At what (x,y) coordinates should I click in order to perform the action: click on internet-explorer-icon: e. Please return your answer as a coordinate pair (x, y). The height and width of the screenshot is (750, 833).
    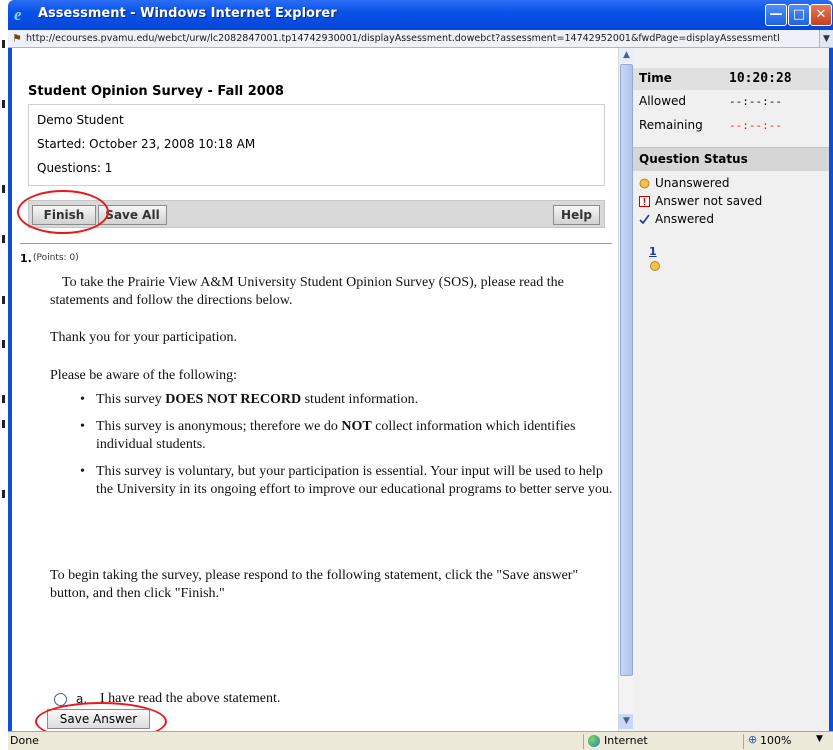
    Looking at the image, I should click on (18, 14).